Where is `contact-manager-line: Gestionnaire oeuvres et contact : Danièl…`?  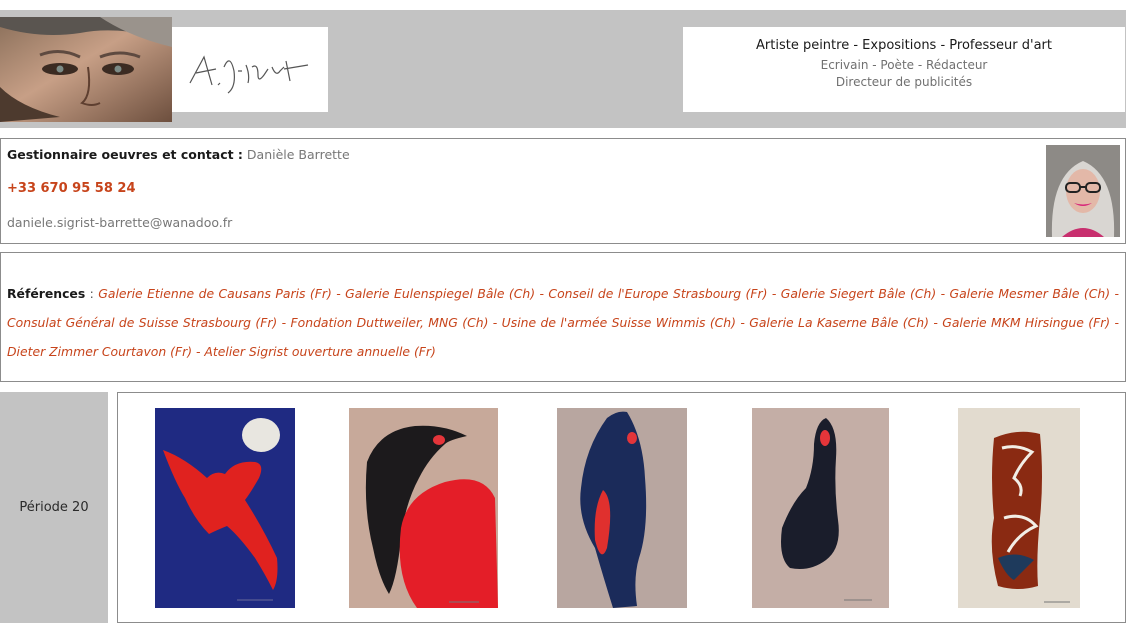
contact-manager-line: Gestionnaire oeuvres et contact : Danièl… is located at coordinates (178, 154).